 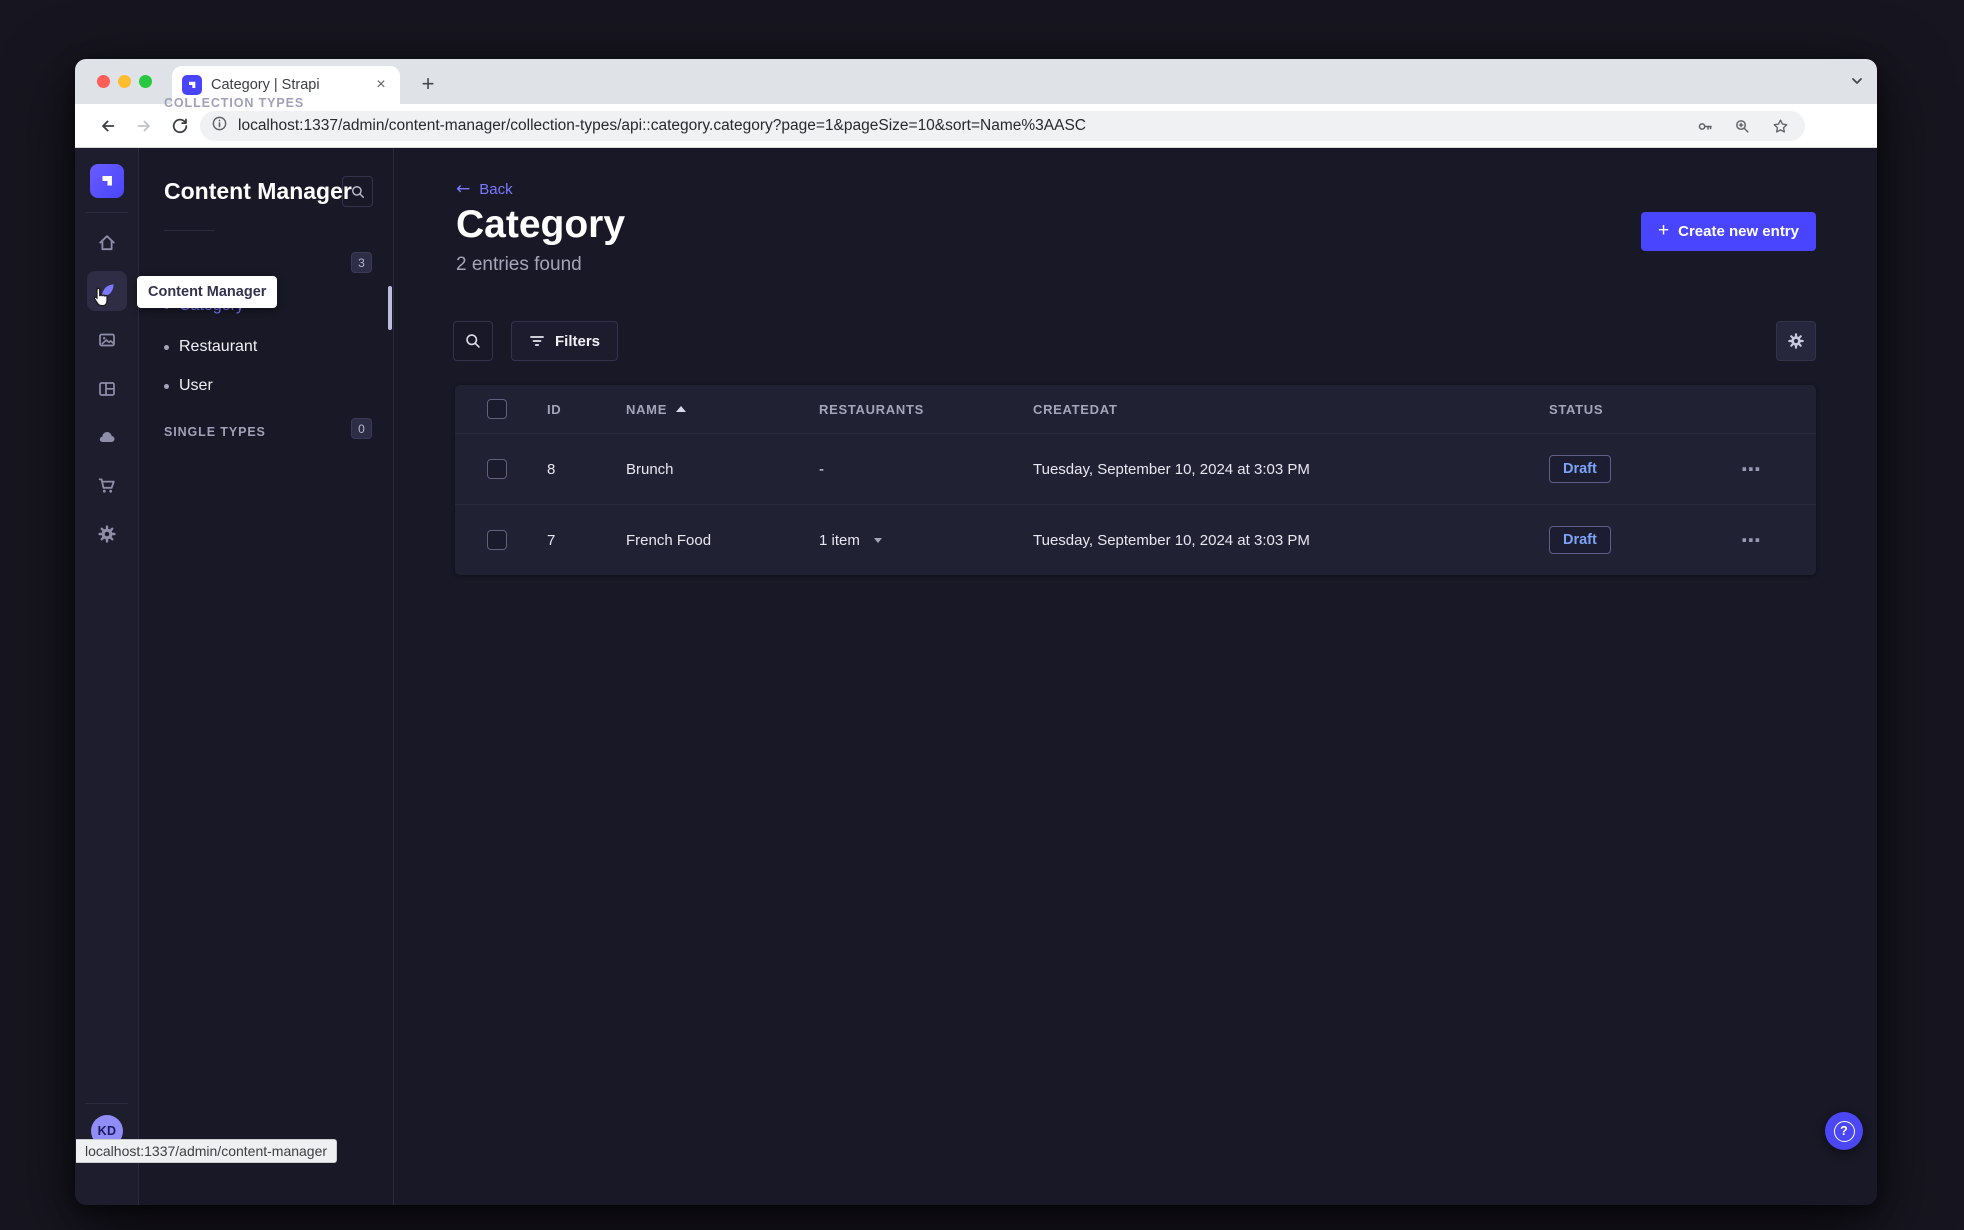 I want to click on password-key-icon, so click(x=1705, y=126).